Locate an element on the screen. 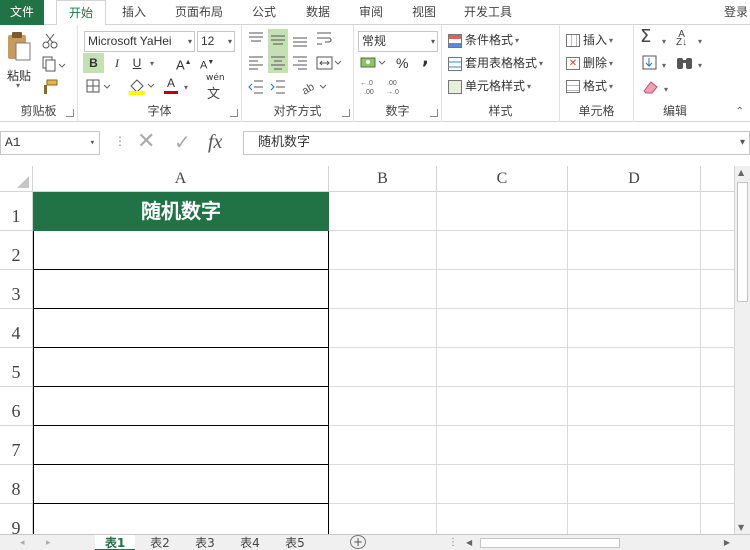 The image size is (750, 550). align-top-icon is located at coordinates (256, 39).